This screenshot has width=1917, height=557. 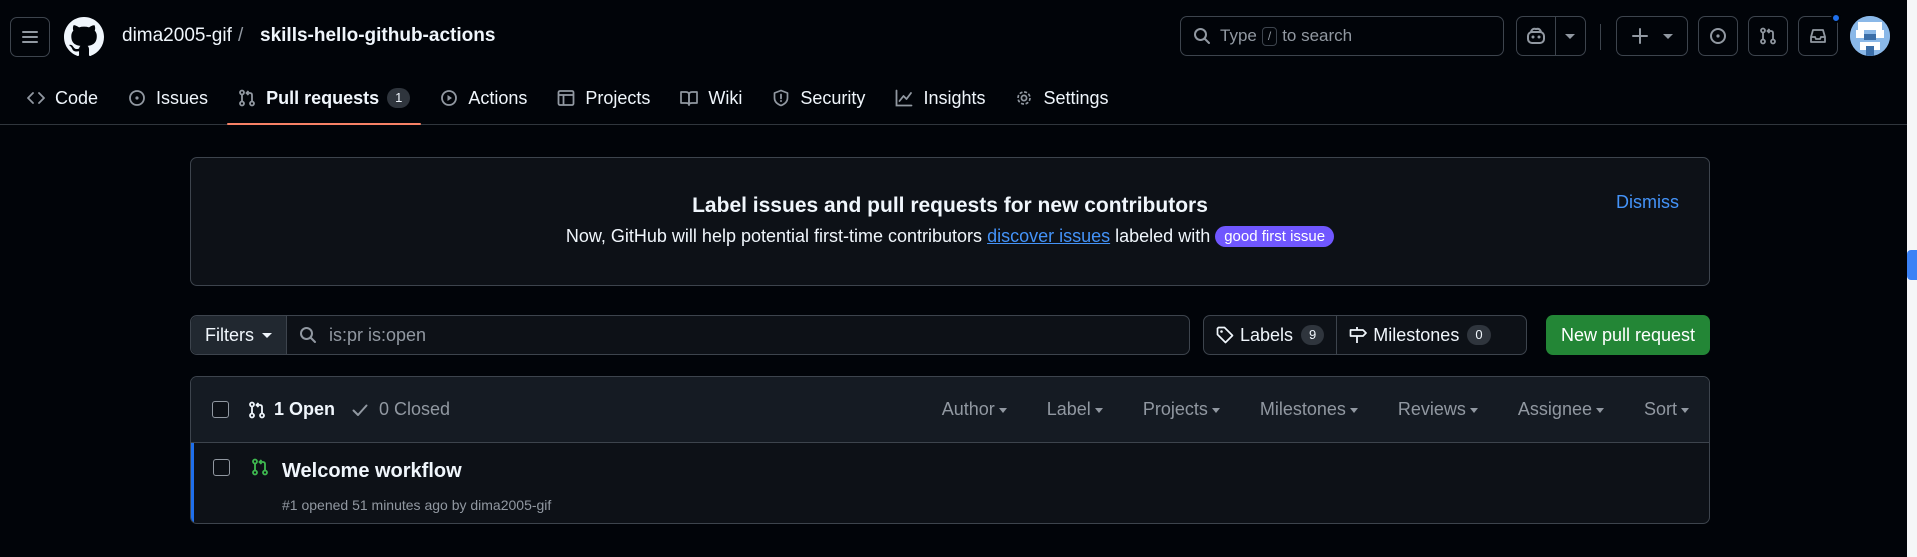 I want to click on avatar, so click(x=1870, y=36).